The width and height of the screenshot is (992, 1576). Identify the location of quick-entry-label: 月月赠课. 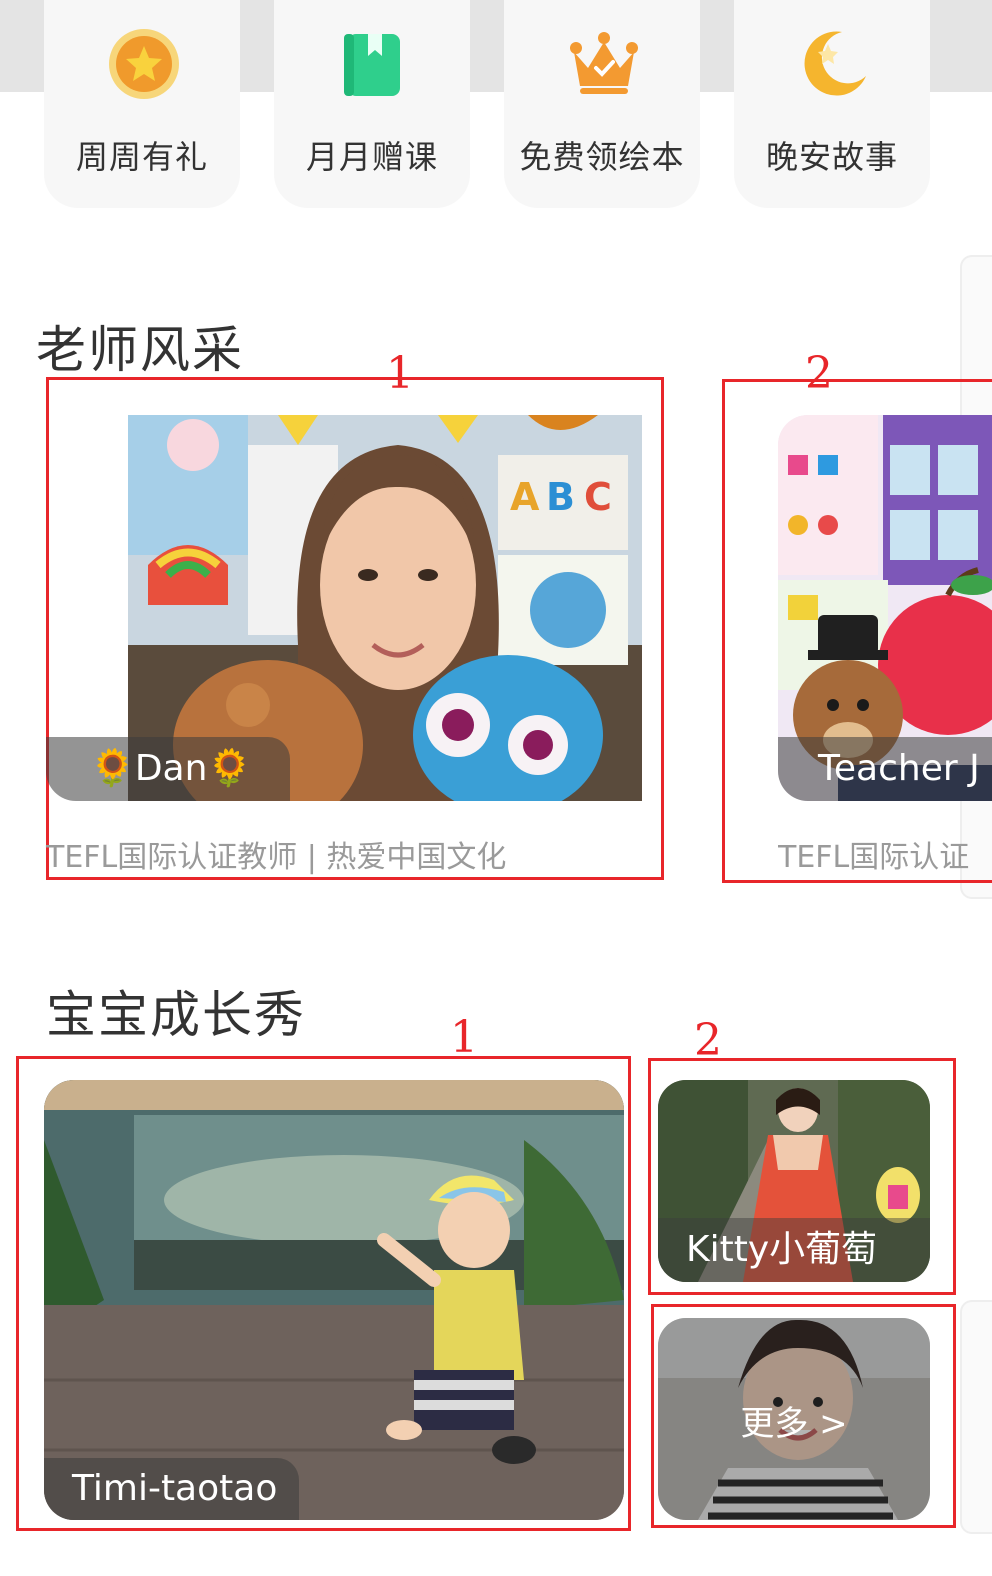
(371, 157).